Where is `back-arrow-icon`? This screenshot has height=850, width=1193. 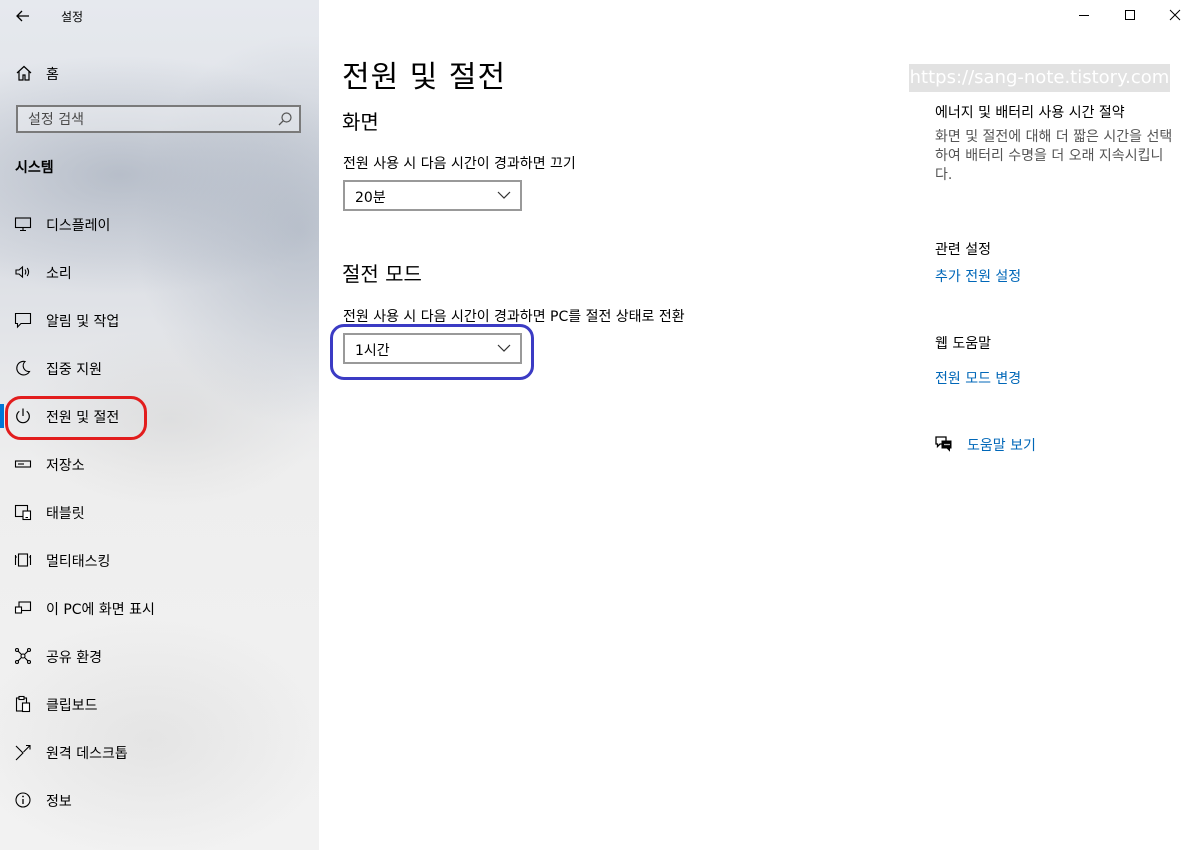 back-arrow-icon is located at coordinates (23, 16).